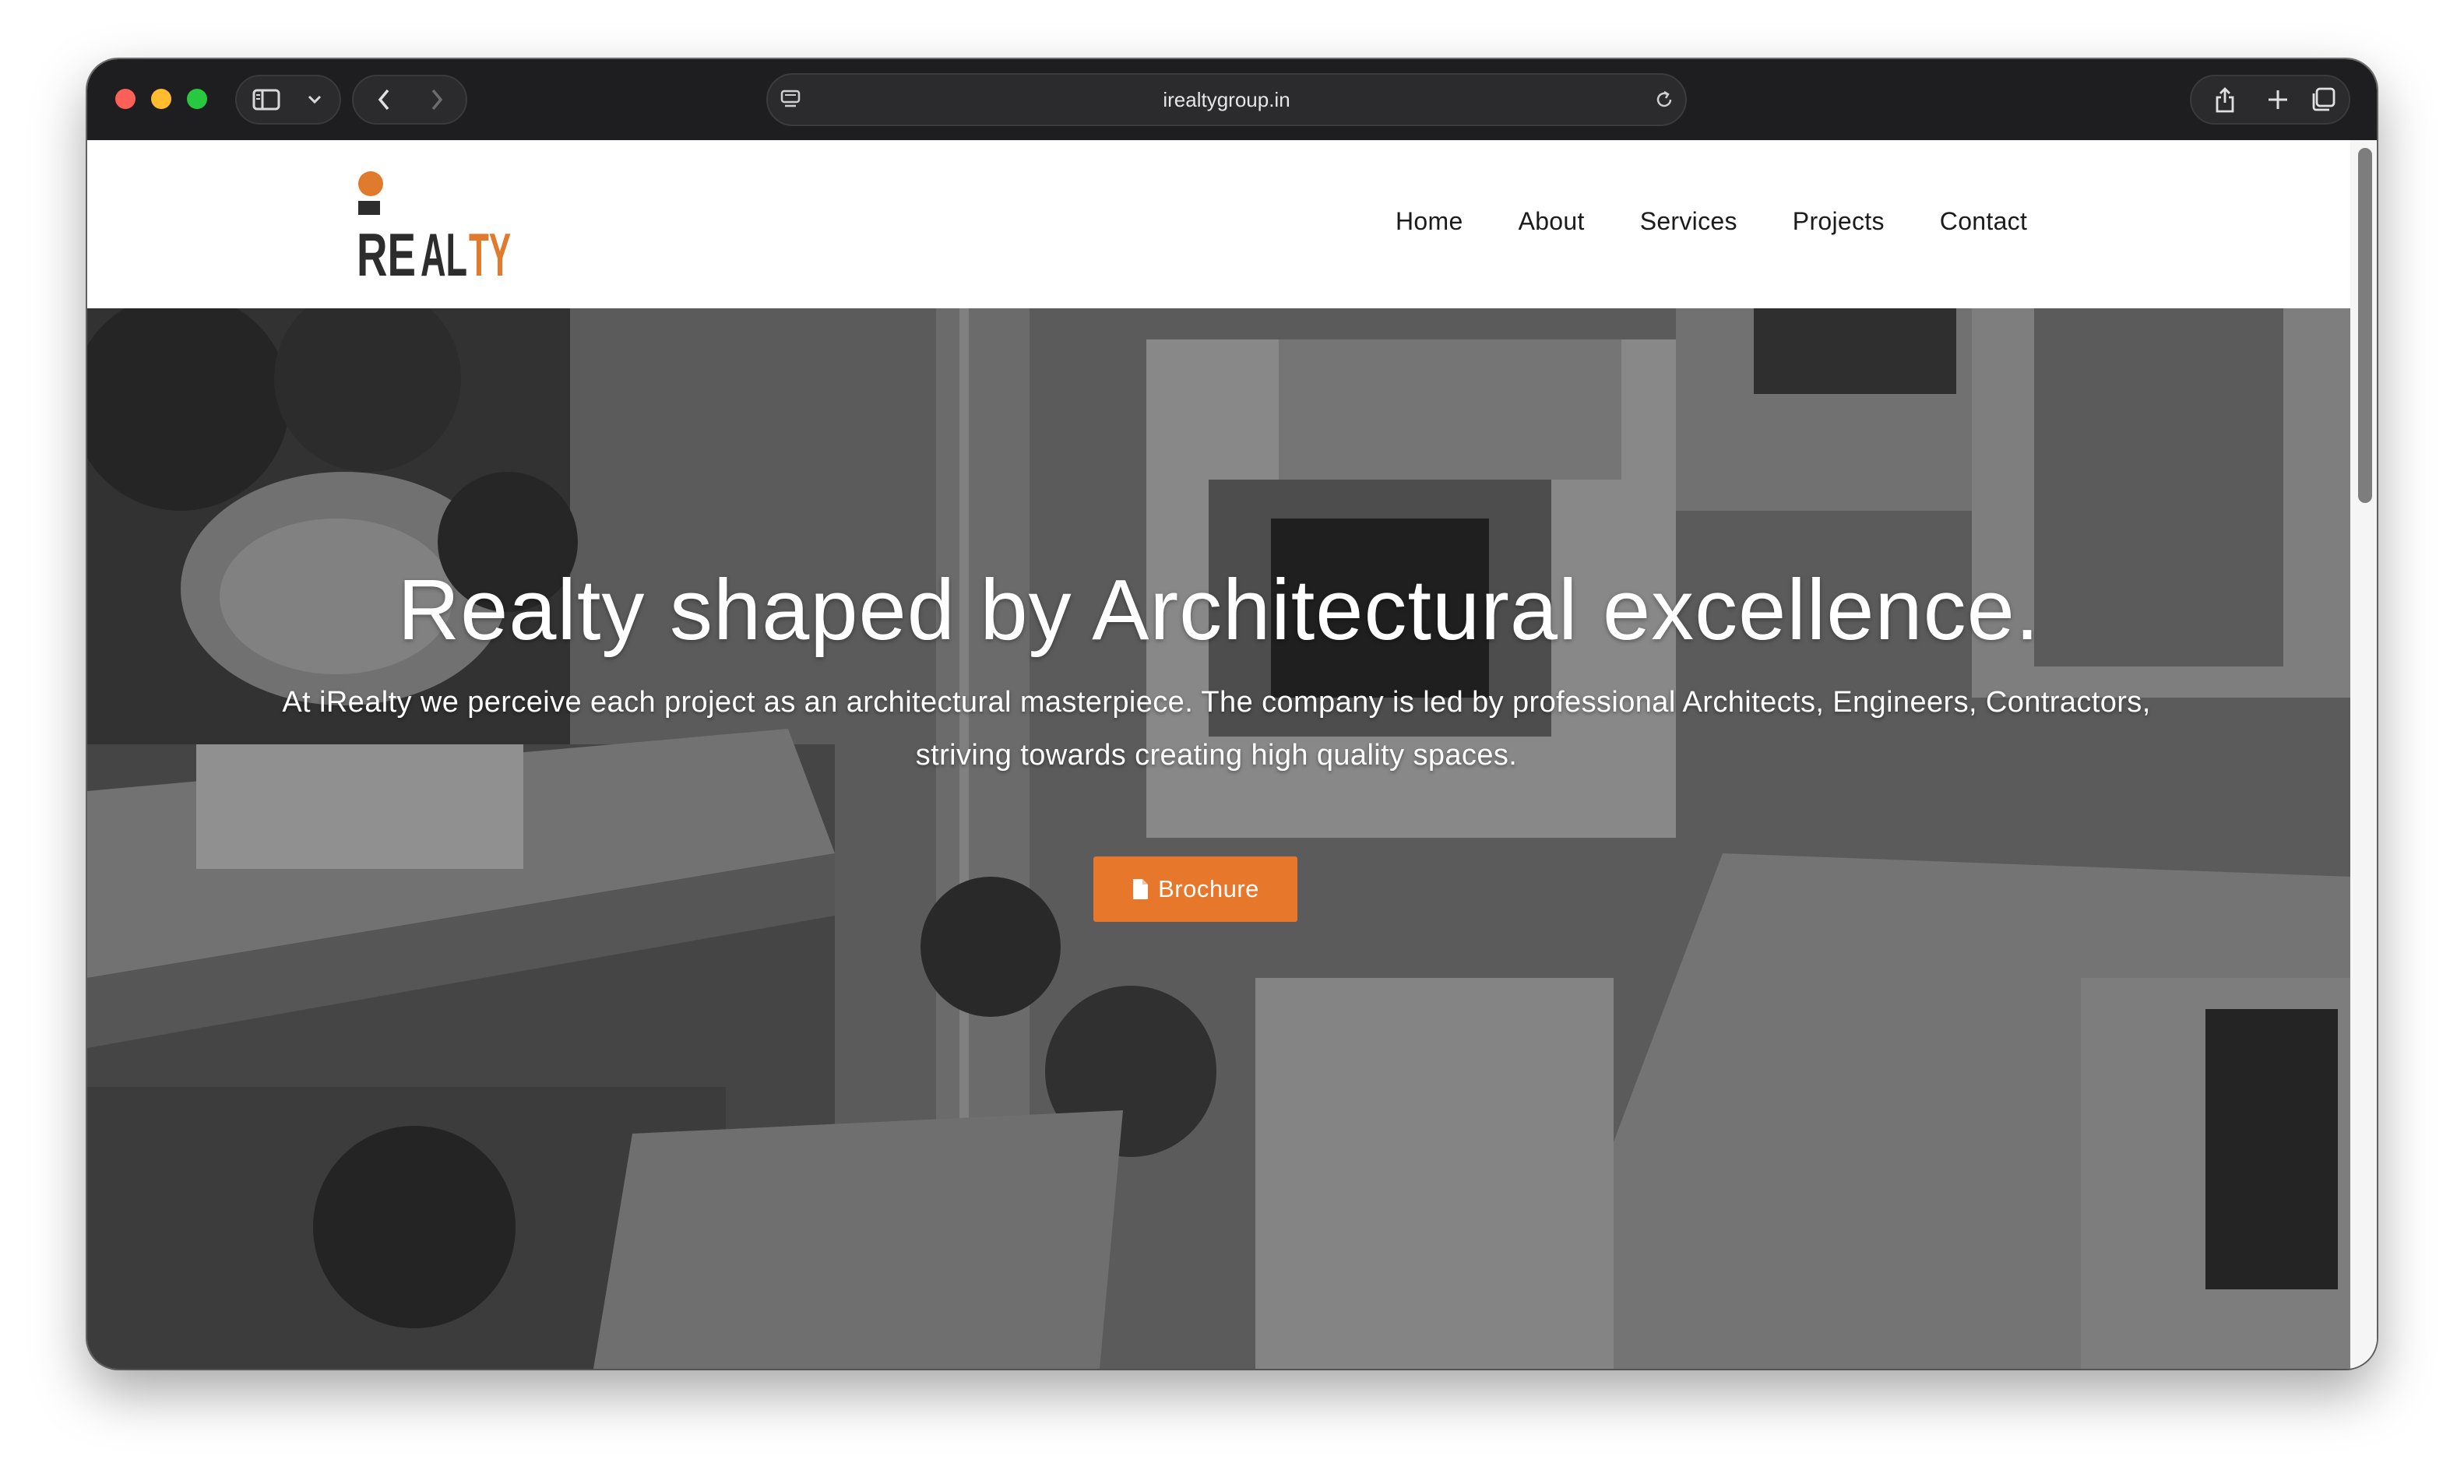 The height and width of the screenshot is (1484, 2464). What do you see at coordinates (2365, 325) in the screenshot?
I see `scrollbar-thumb` at bounding box center [2365, 325].